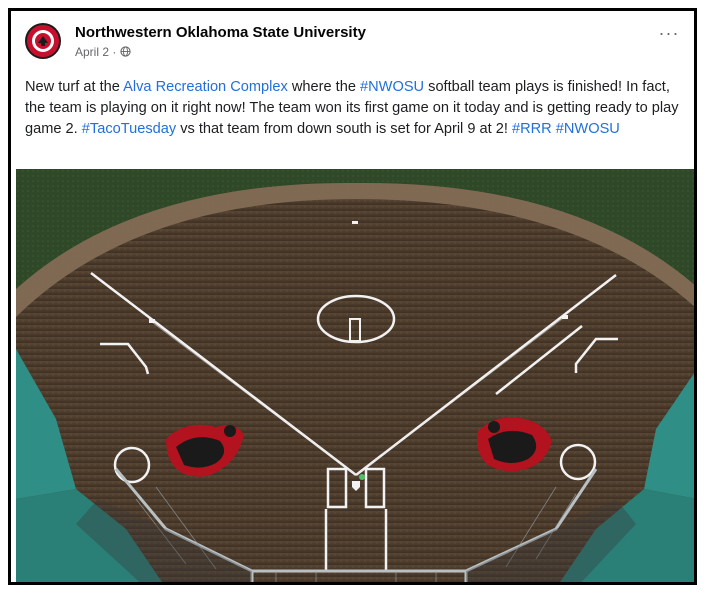 Image resolution: width=709 pixels, height=595 pixels. What do you see at coordinates (129, 129) in the screenshot?
I see `hashtag-tacotuesday-link: #TacoTuesday` at bounding box center [129, 129].